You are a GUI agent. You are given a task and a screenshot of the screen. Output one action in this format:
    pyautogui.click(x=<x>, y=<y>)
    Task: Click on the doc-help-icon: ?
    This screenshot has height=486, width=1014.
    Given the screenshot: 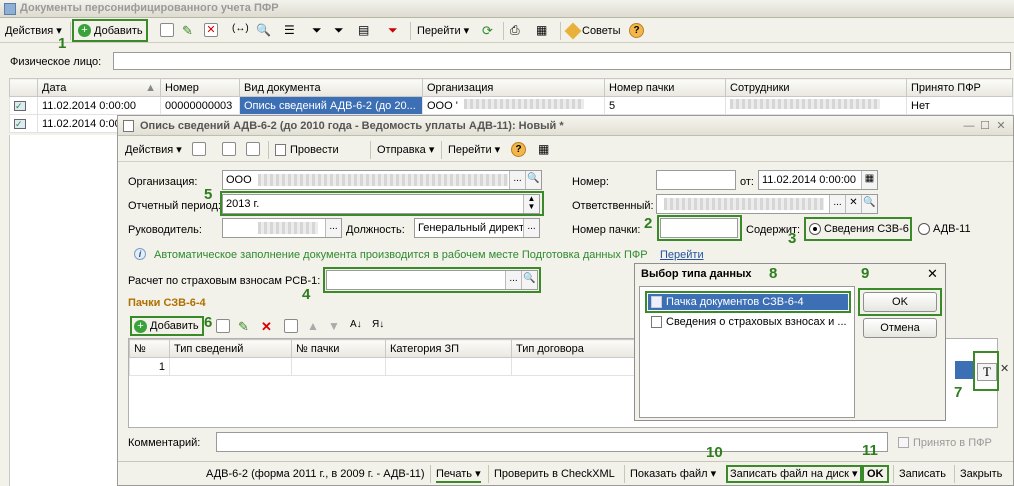 What is the action you would take?
    pyautogui.click(x=518, y=149)
    